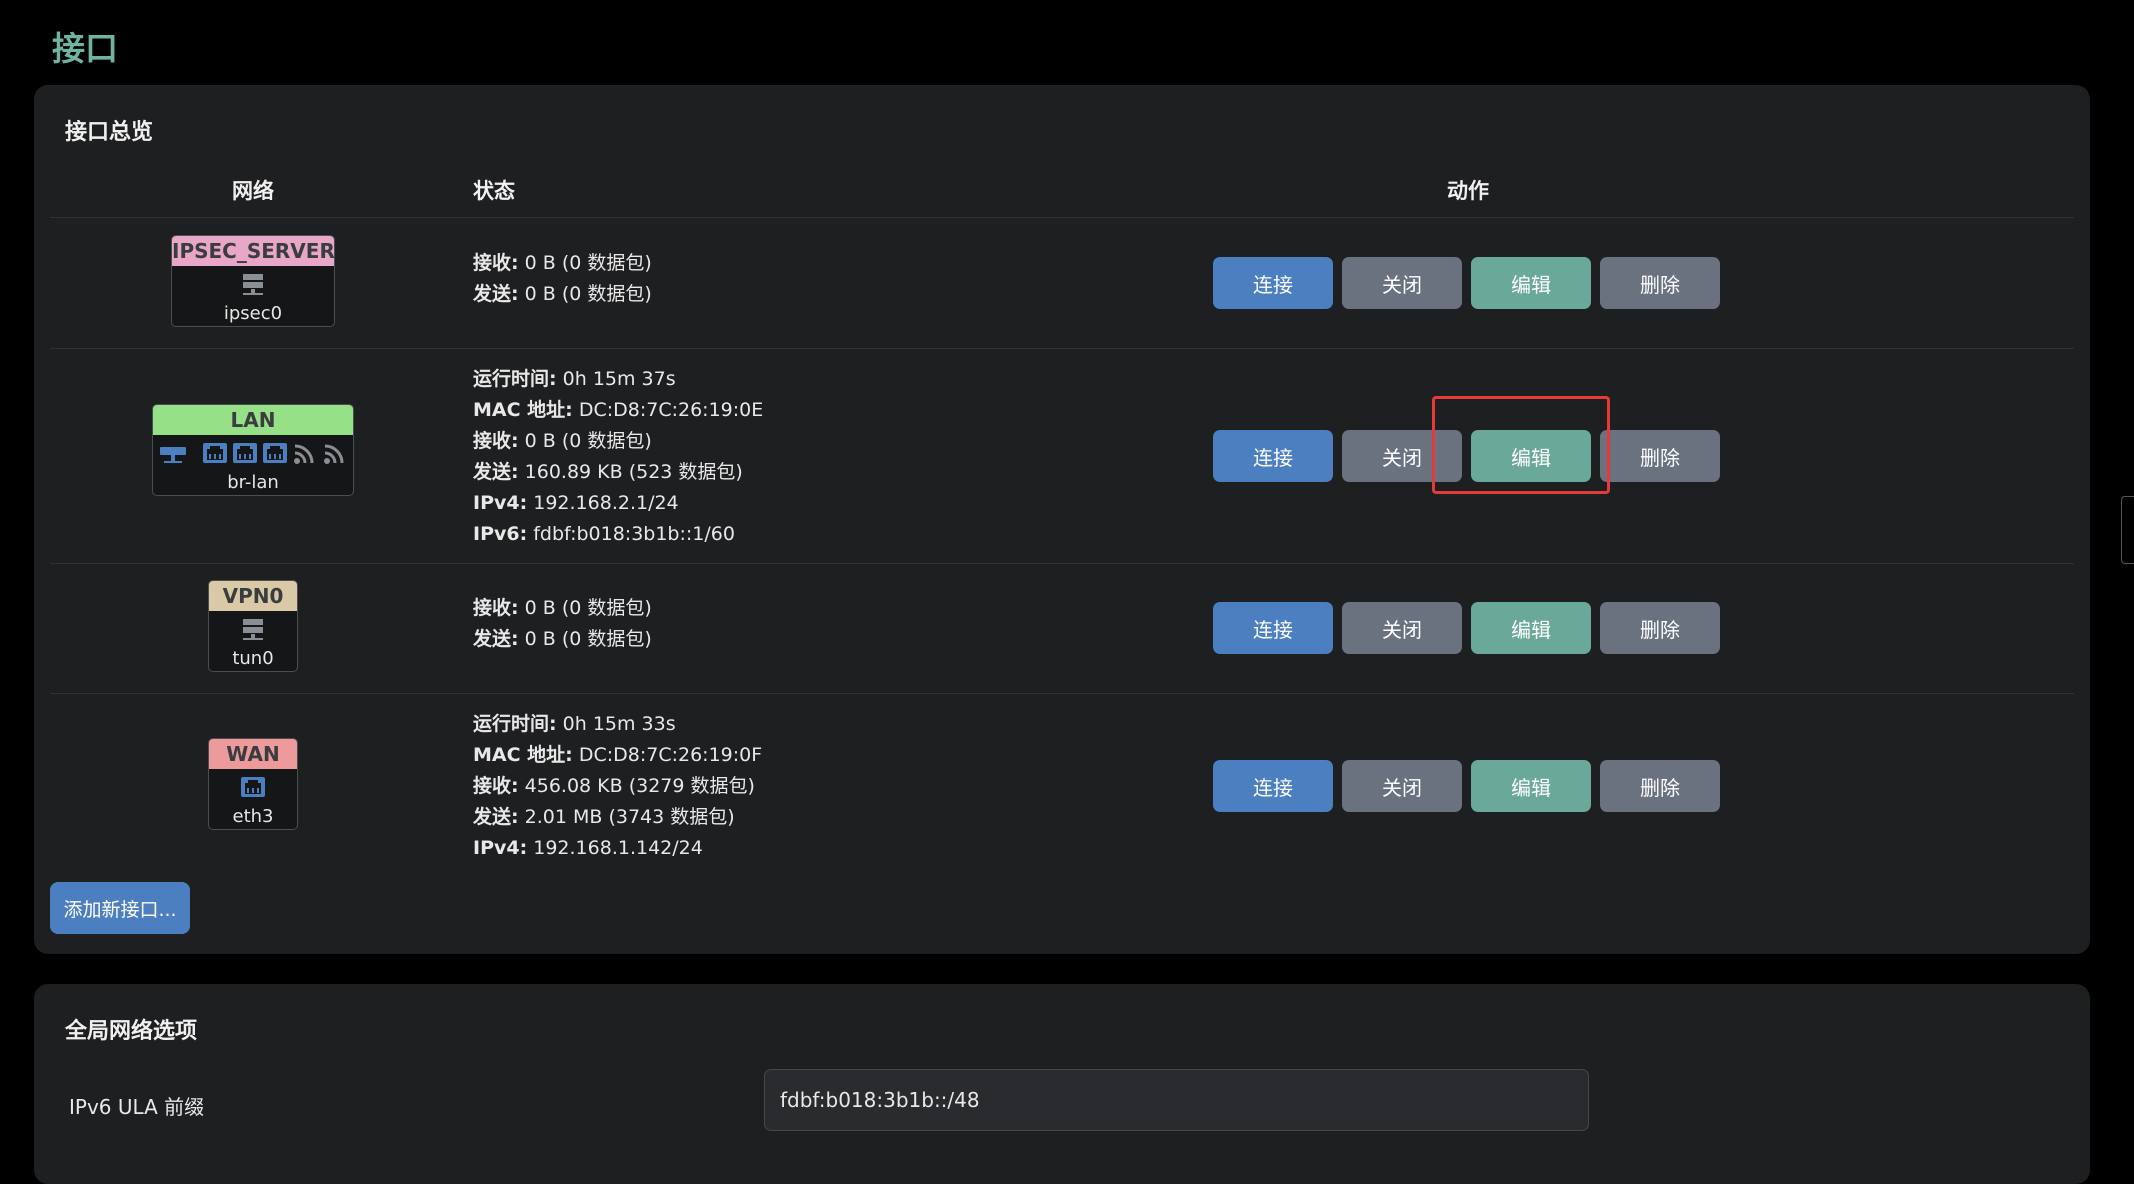  What do you see at coordinates (253, 313) in the screenshot?
I see `device-name: ipsec0` at bounding box center [253, 313].